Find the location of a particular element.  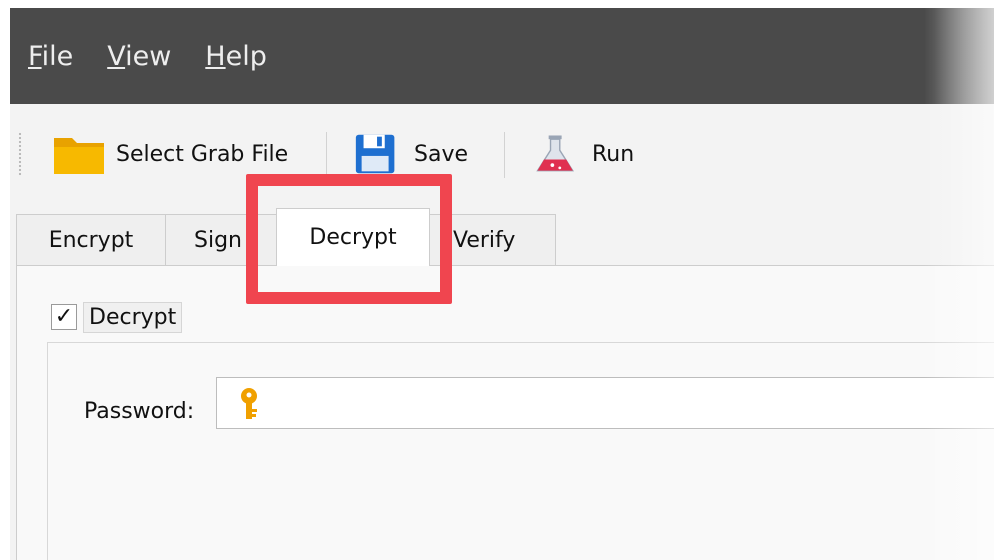

run-button: Run is located at coordinates (583, 154).